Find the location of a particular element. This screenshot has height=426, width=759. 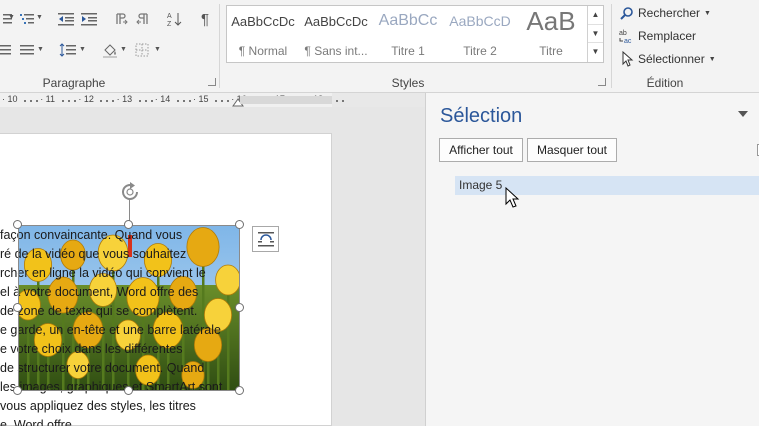

multilevel-list-icon is located at coordinates (27, 19).